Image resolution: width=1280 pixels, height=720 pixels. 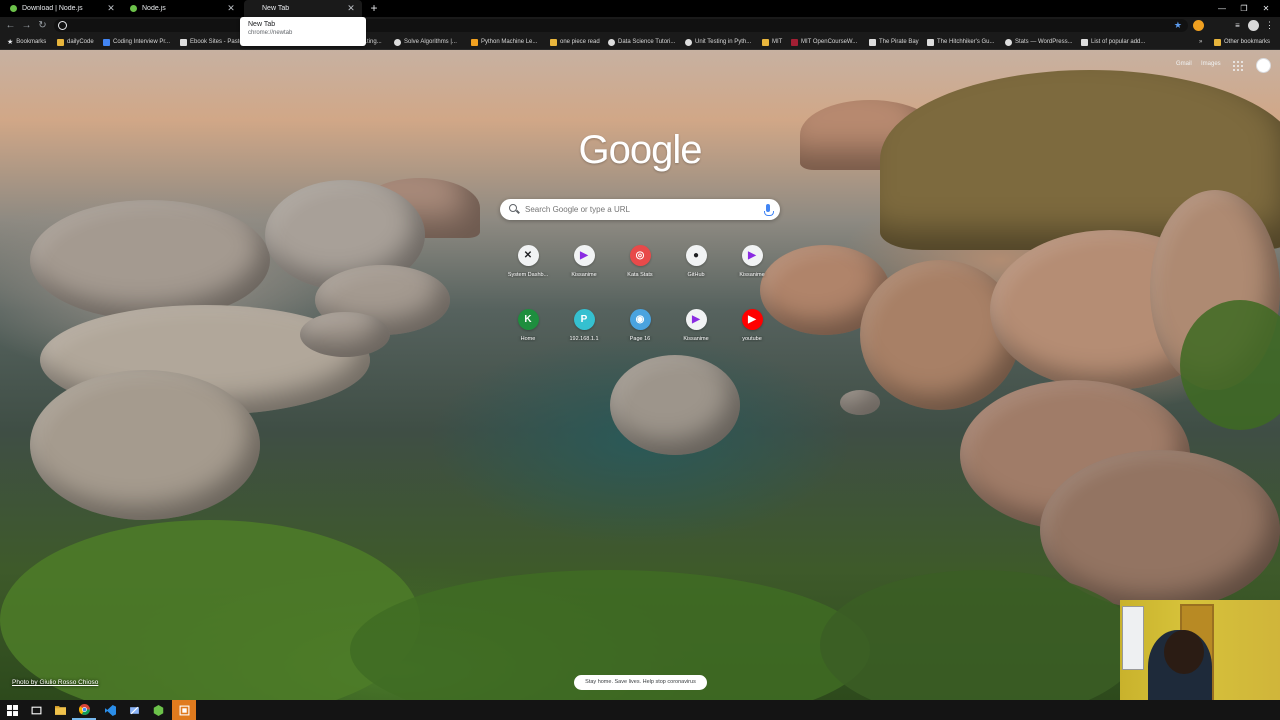 What do you see at coordinates (75, 41) in the screenshot?
I see `bookmark-item: dailyCode` at bounding box center [75, 41].